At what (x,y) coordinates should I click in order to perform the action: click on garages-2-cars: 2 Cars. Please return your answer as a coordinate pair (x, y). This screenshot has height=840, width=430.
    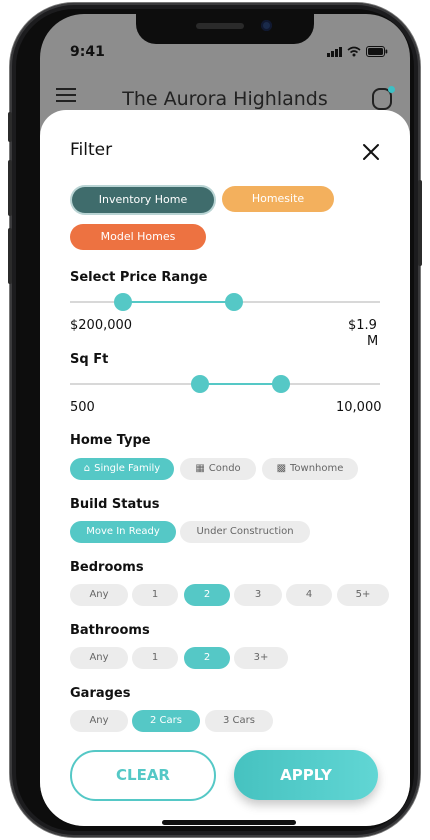
    Looking at the image, I should click on (166, 721).